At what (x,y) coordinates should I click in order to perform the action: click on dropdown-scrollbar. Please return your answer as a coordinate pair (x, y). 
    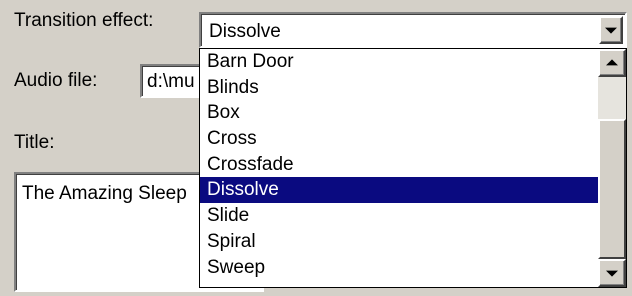
    Looking at the image, I should click on (612, 168).